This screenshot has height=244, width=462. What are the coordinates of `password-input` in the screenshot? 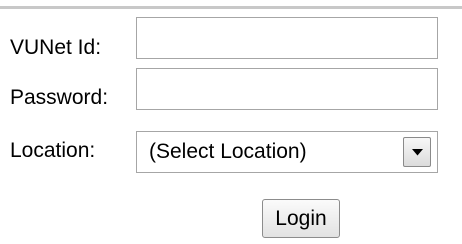 It's located at (287, 89).